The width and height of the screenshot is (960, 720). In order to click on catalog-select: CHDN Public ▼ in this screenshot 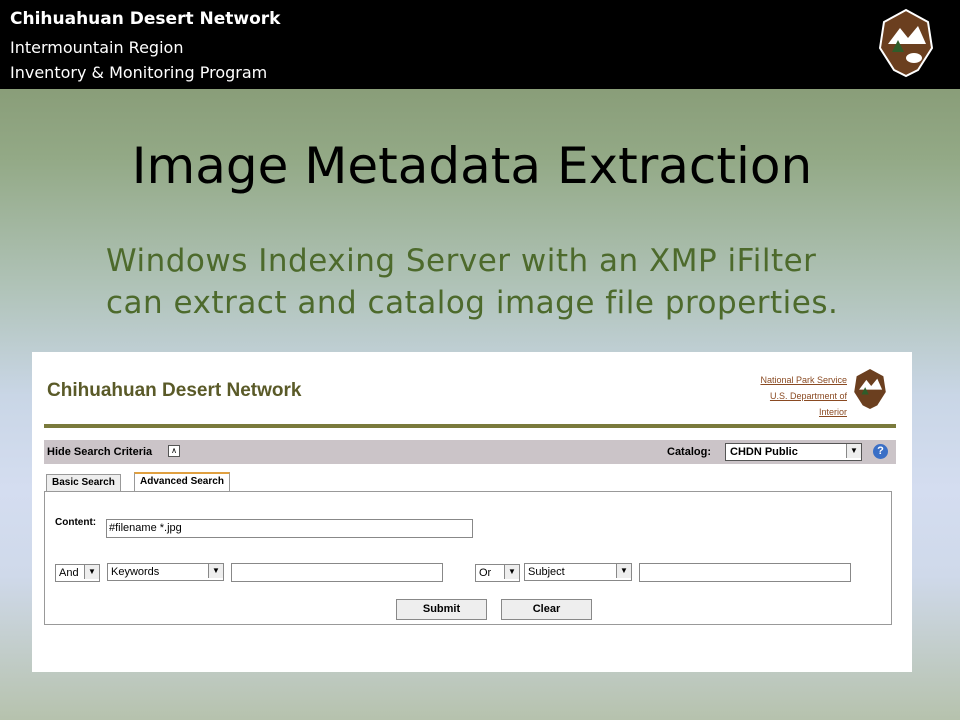, I will do `click(793, 452)`.